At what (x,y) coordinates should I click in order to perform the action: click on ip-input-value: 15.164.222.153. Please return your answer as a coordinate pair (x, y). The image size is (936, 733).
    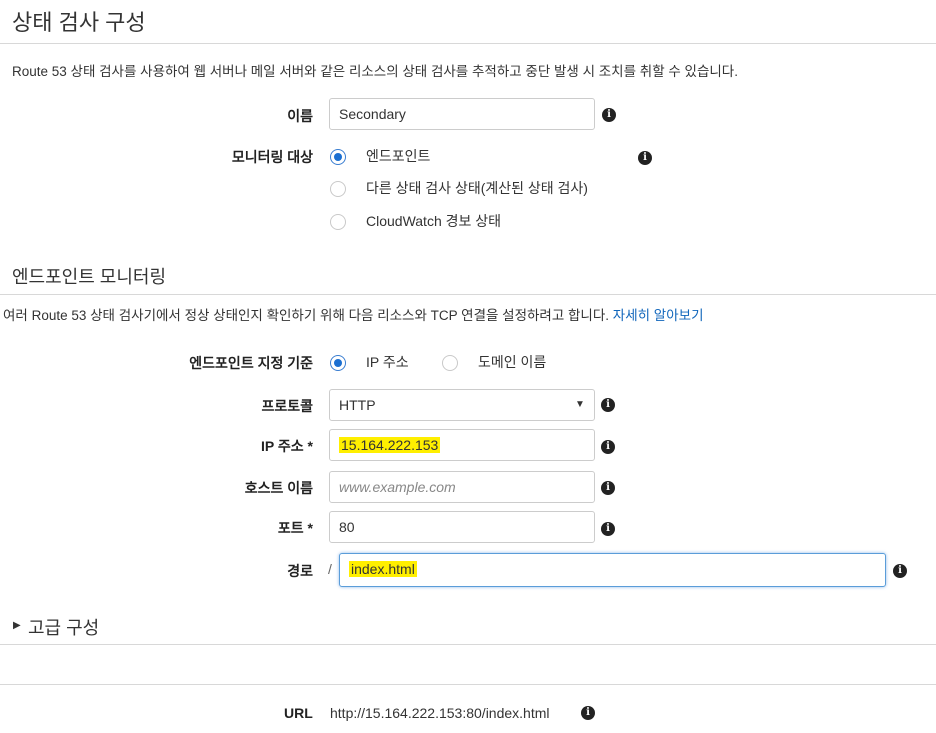
    Looking at the image, I should click on (390, 445).